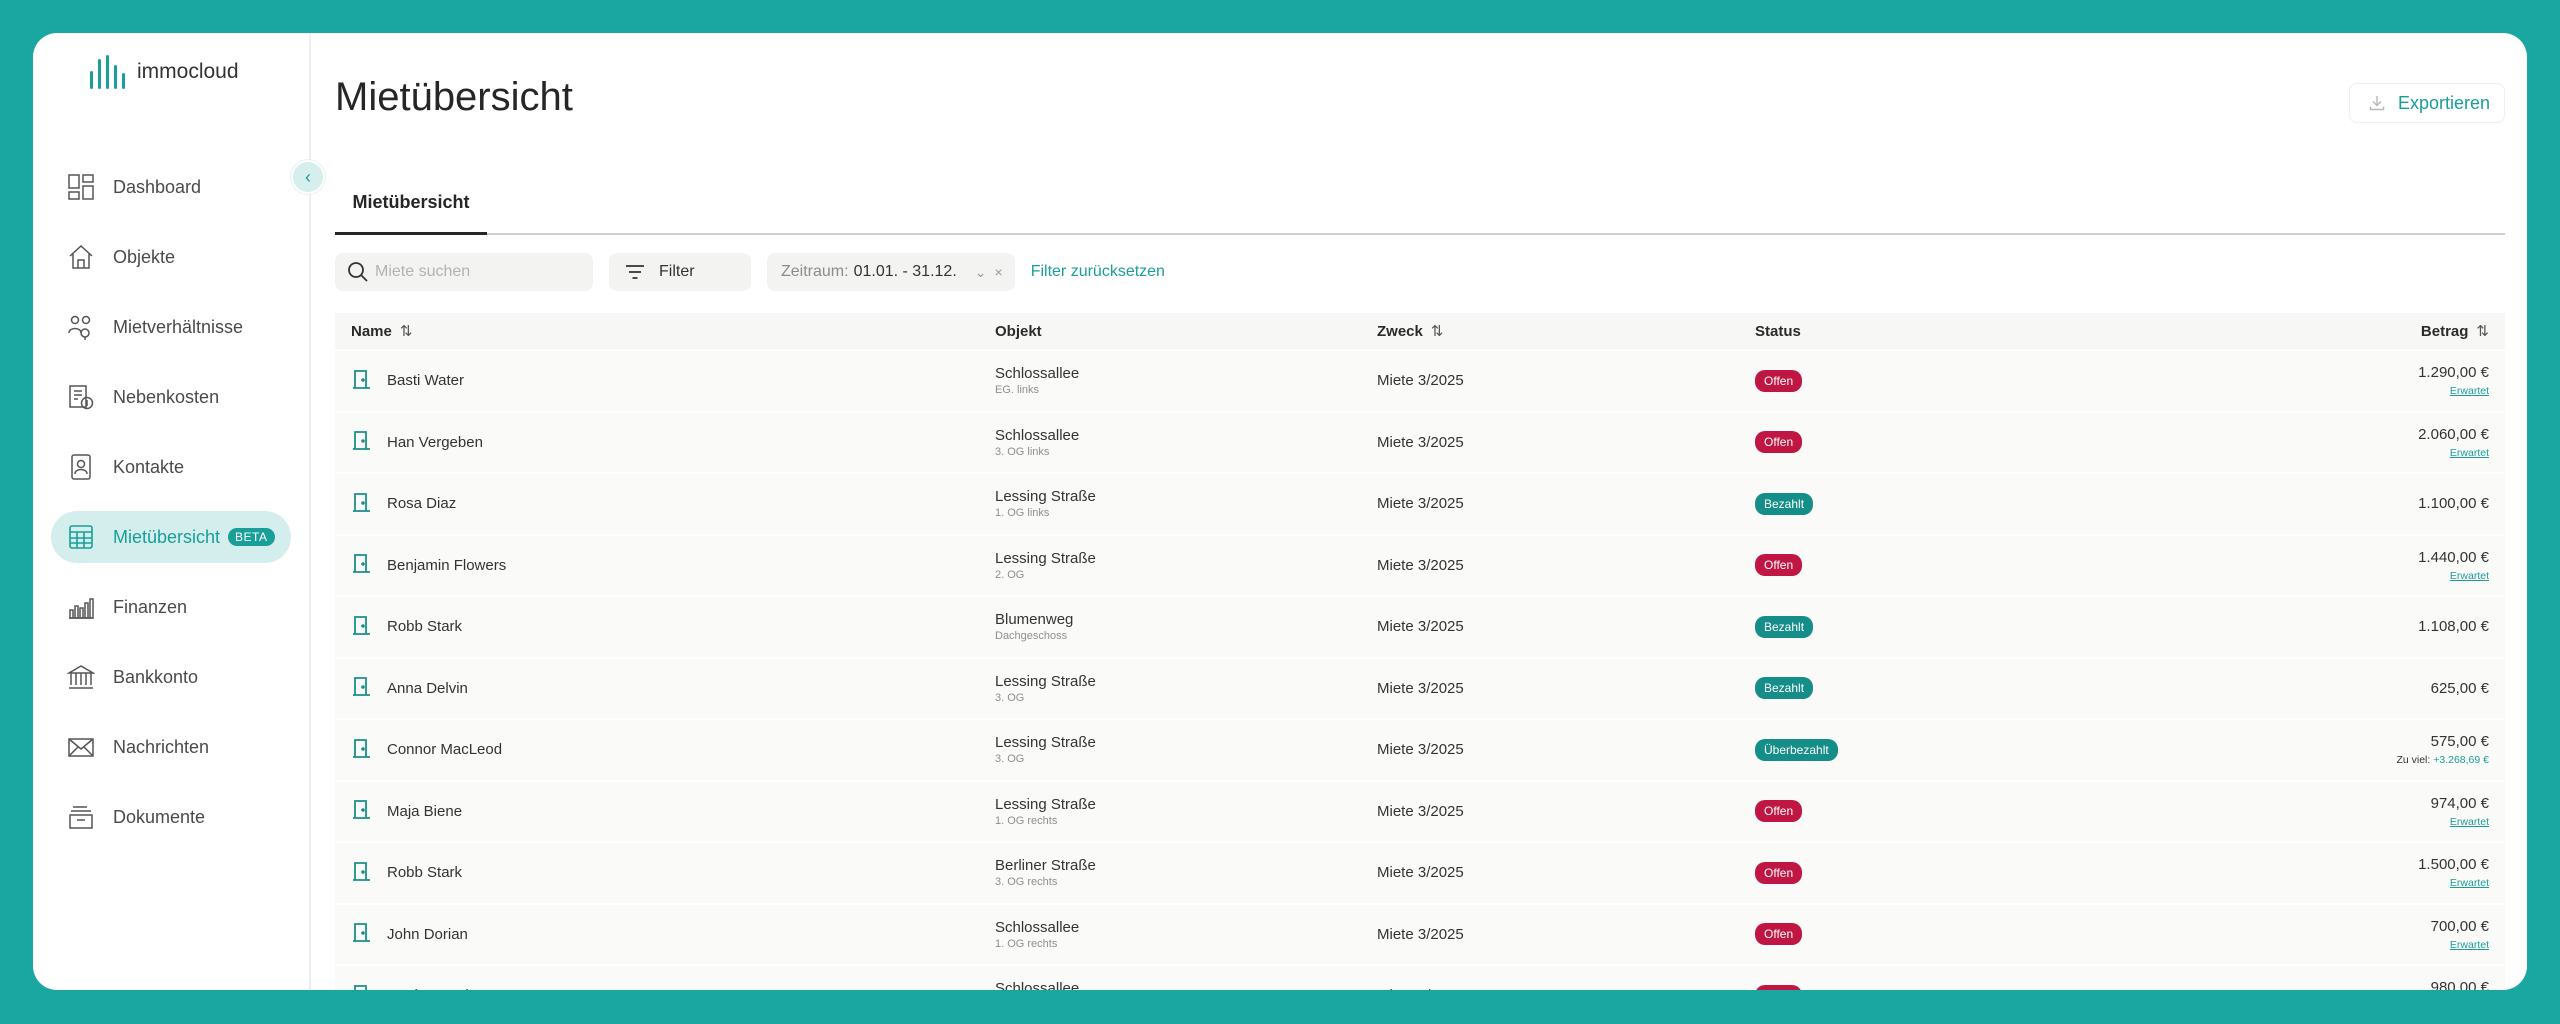 The width and height of the screenshot is (2560, 1024). I want to click on sidebar-item-objekte: Objekte, so click(171, 257).